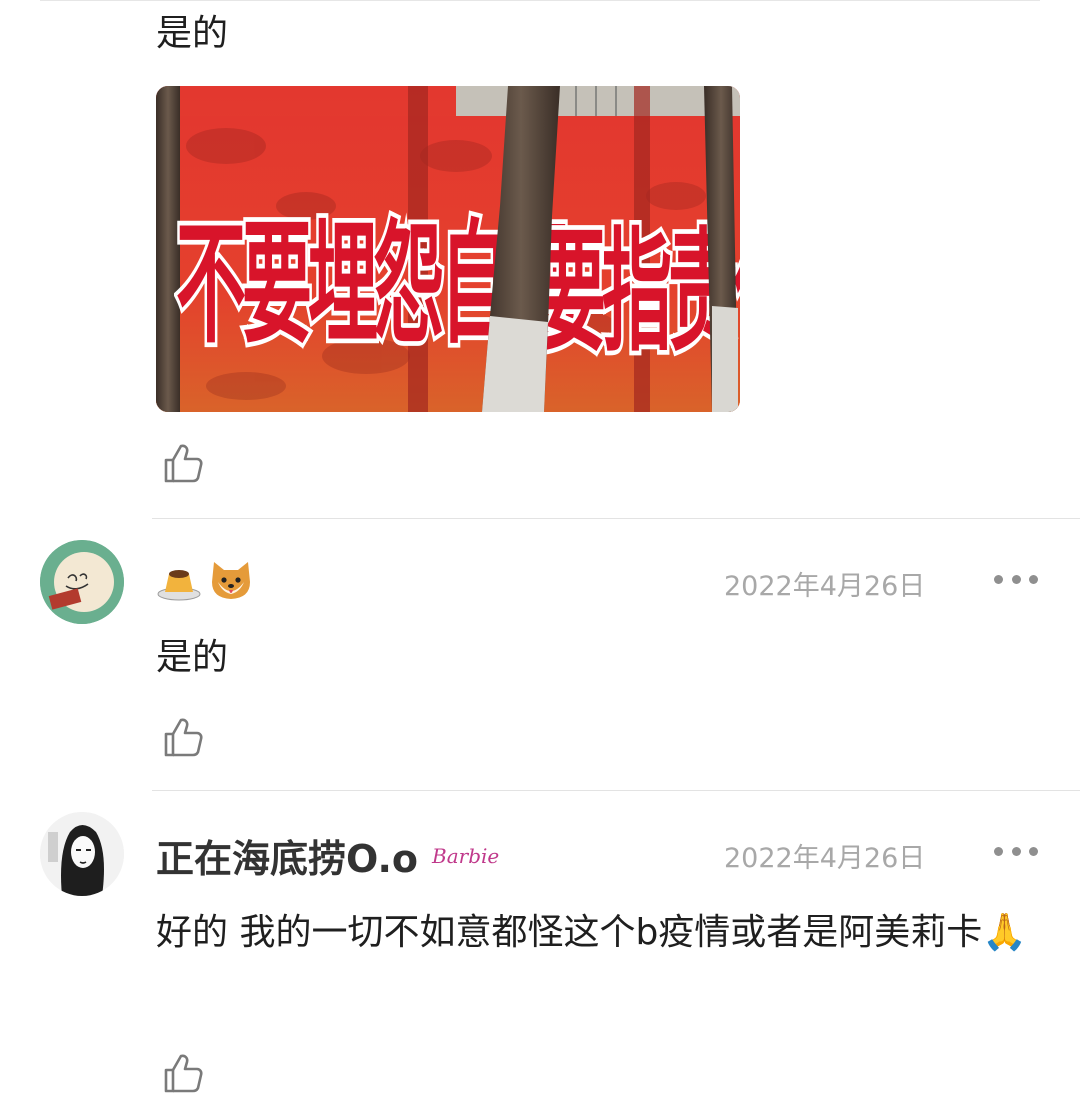 This screenshot has height=1098, width=1080. What do you see at coordinates (205, 579) in the screenshot?
I see `username` at bounding box center [205, 579].